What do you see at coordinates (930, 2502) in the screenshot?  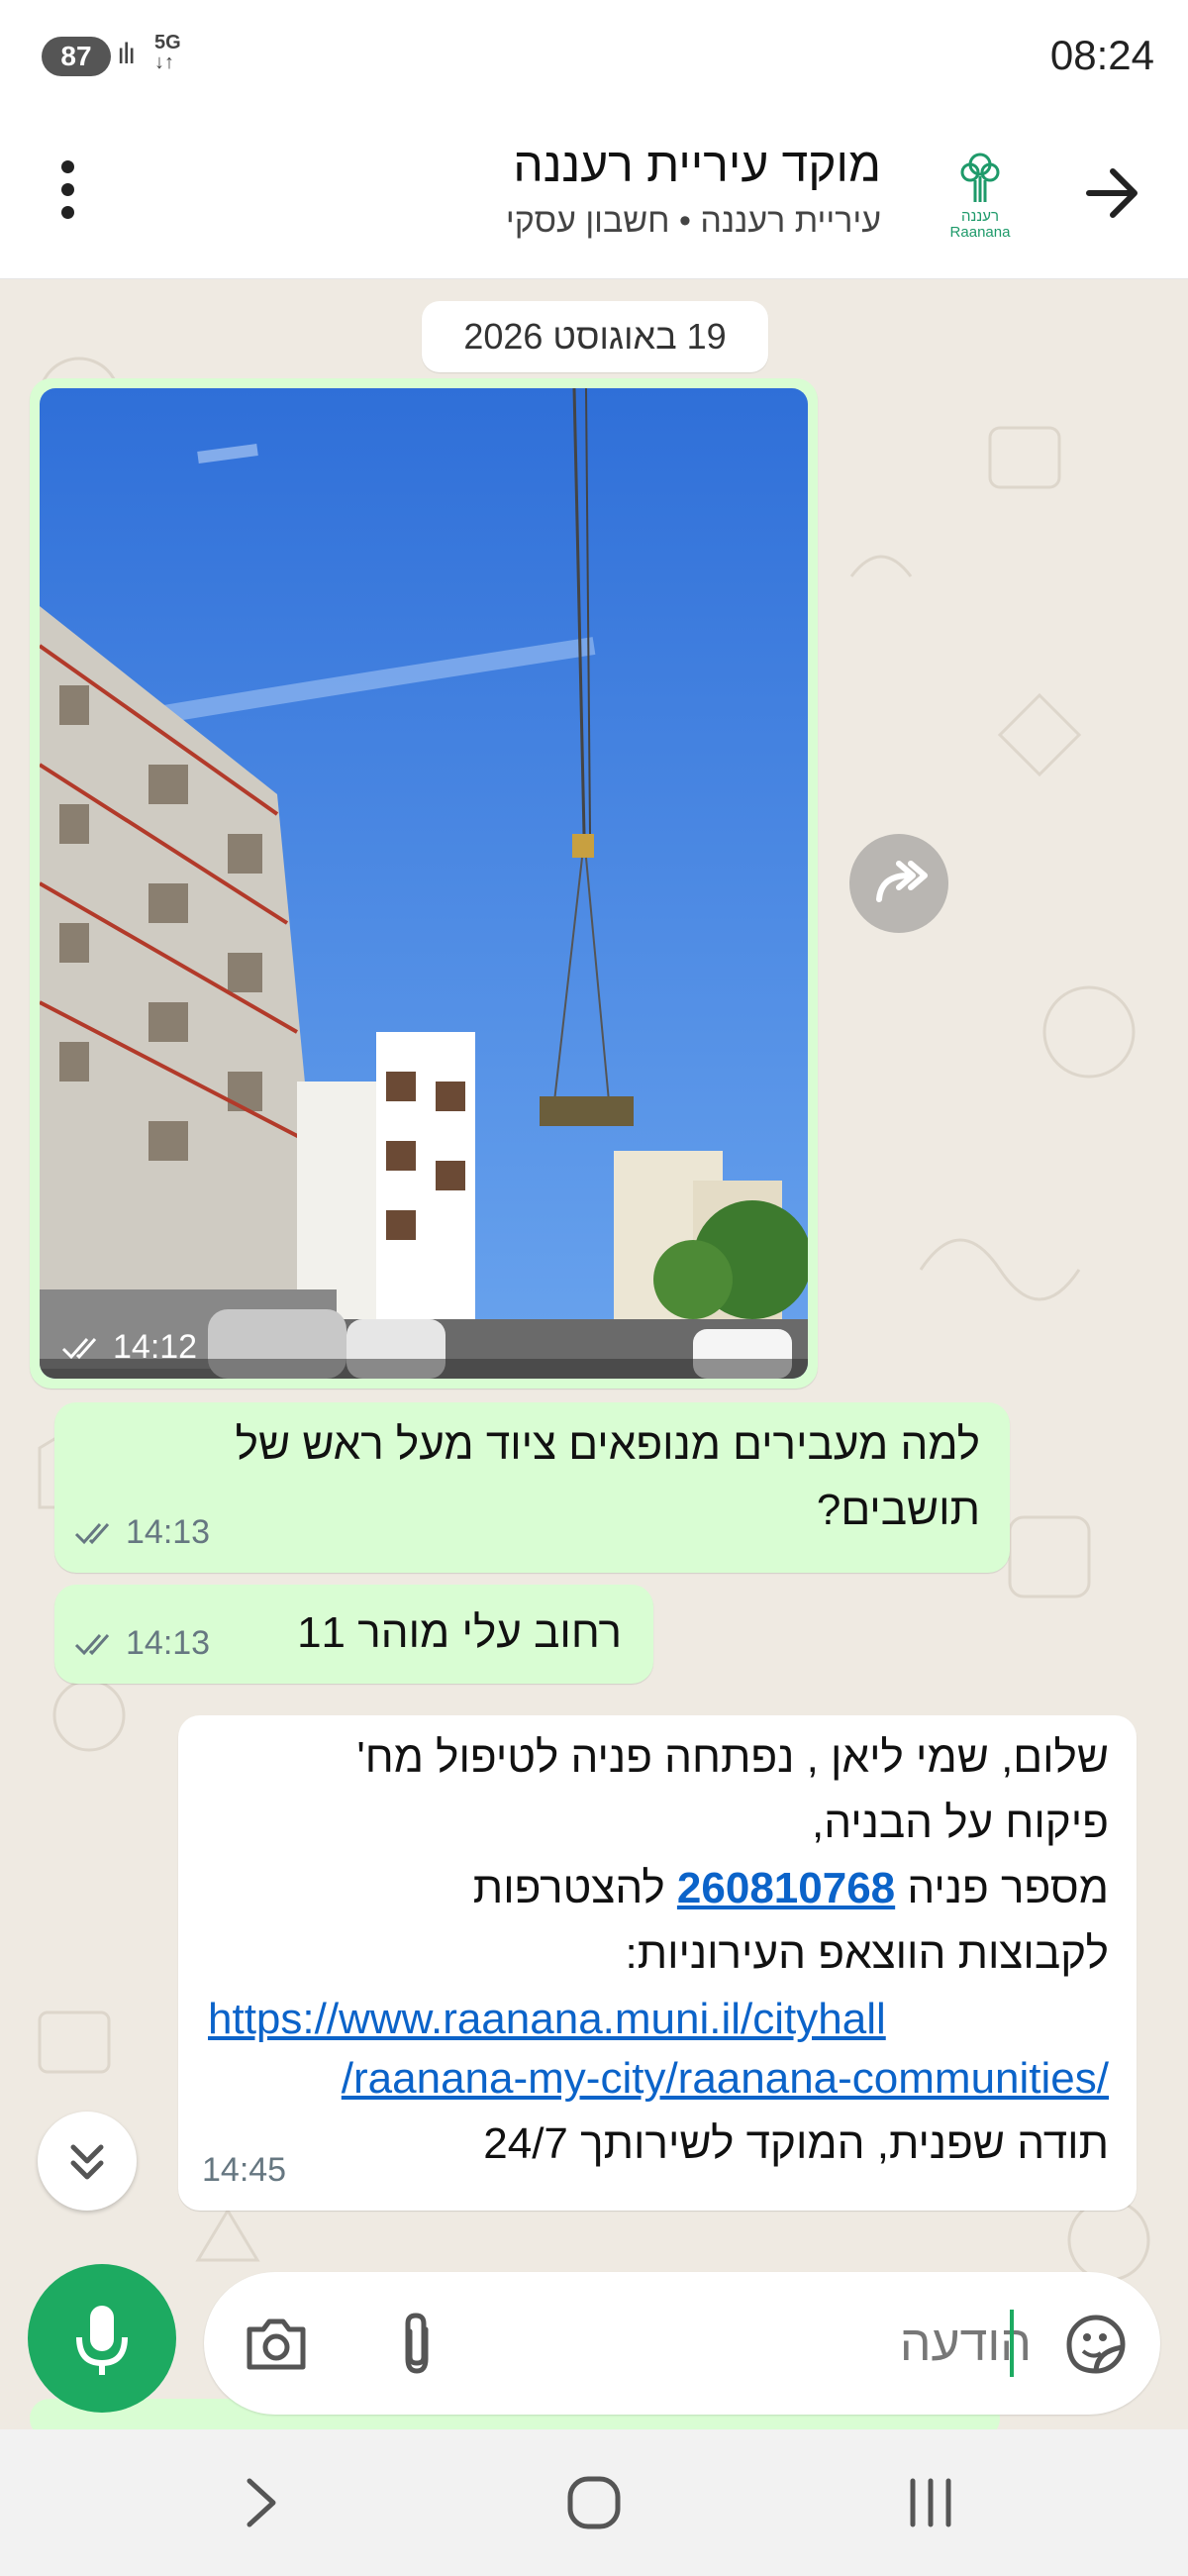 I see `nav-recent-apps-icon` at bounding box center [930, 2502].